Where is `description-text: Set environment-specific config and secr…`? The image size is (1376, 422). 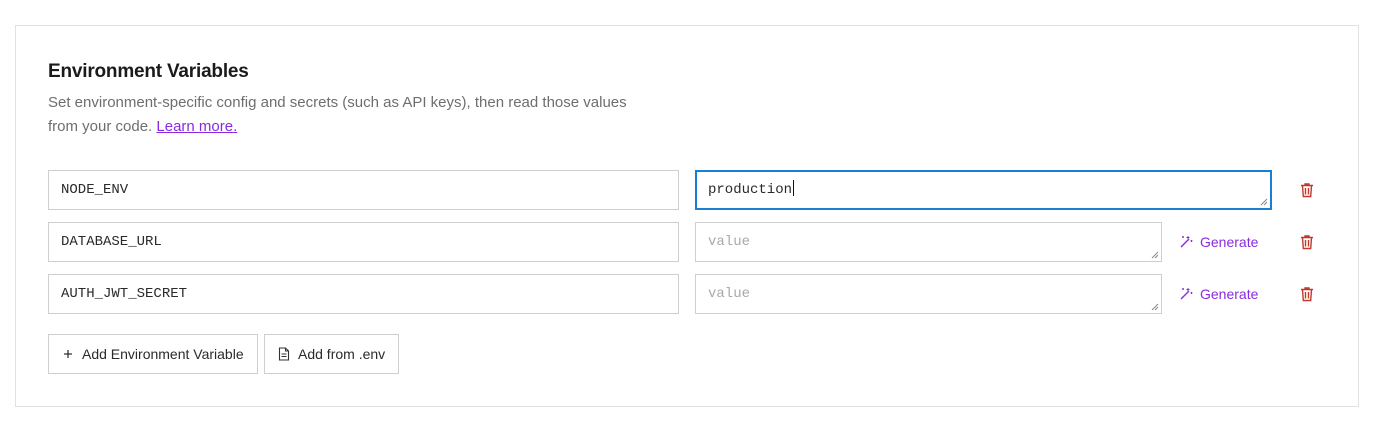
description-text: Set environment-specific config and secr… is located at coordinates (337, 114).